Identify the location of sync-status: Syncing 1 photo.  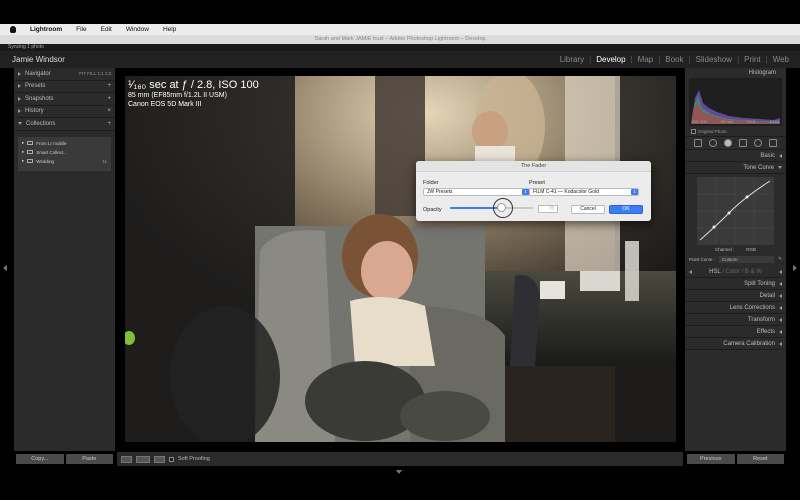
(400, 47).